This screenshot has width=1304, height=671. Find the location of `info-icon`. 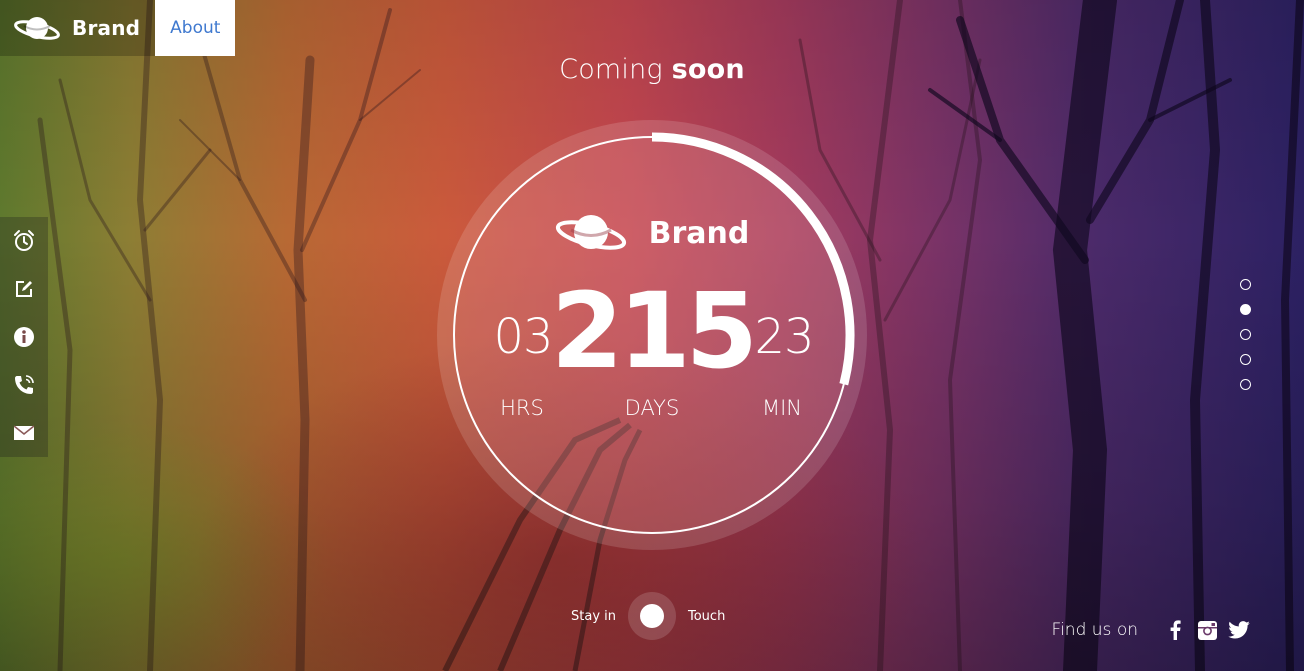

info-icon is located at coordinates (24, 337).